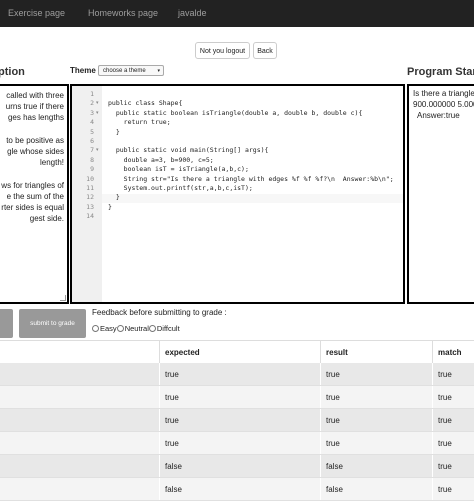  Describe the element at coordinates (12, 72) in the screenshot. I see `description-heading: ption` at that location.